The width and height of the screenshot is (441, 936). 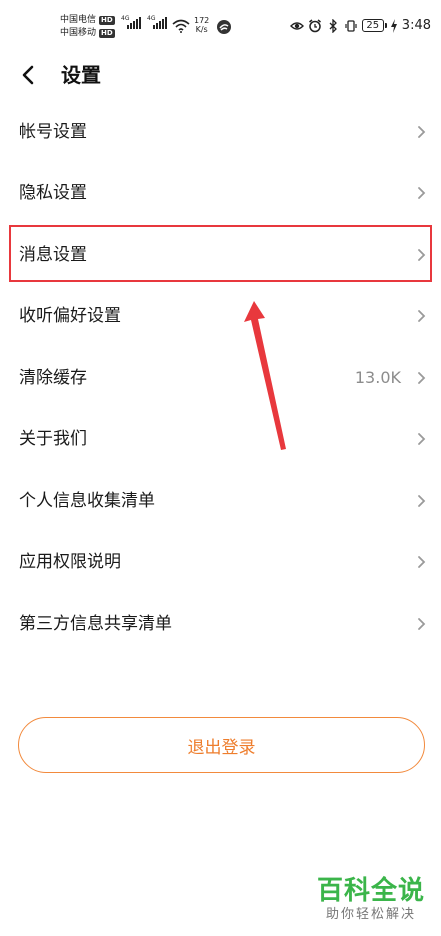 I want to click on net-speed-unit: K/s, so click(x=201, y=29).